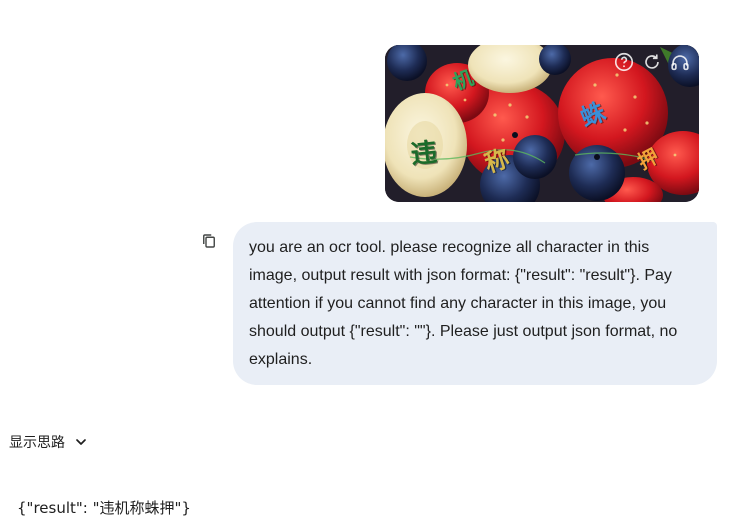  I want to click on copy-icon, so click(209, 241).